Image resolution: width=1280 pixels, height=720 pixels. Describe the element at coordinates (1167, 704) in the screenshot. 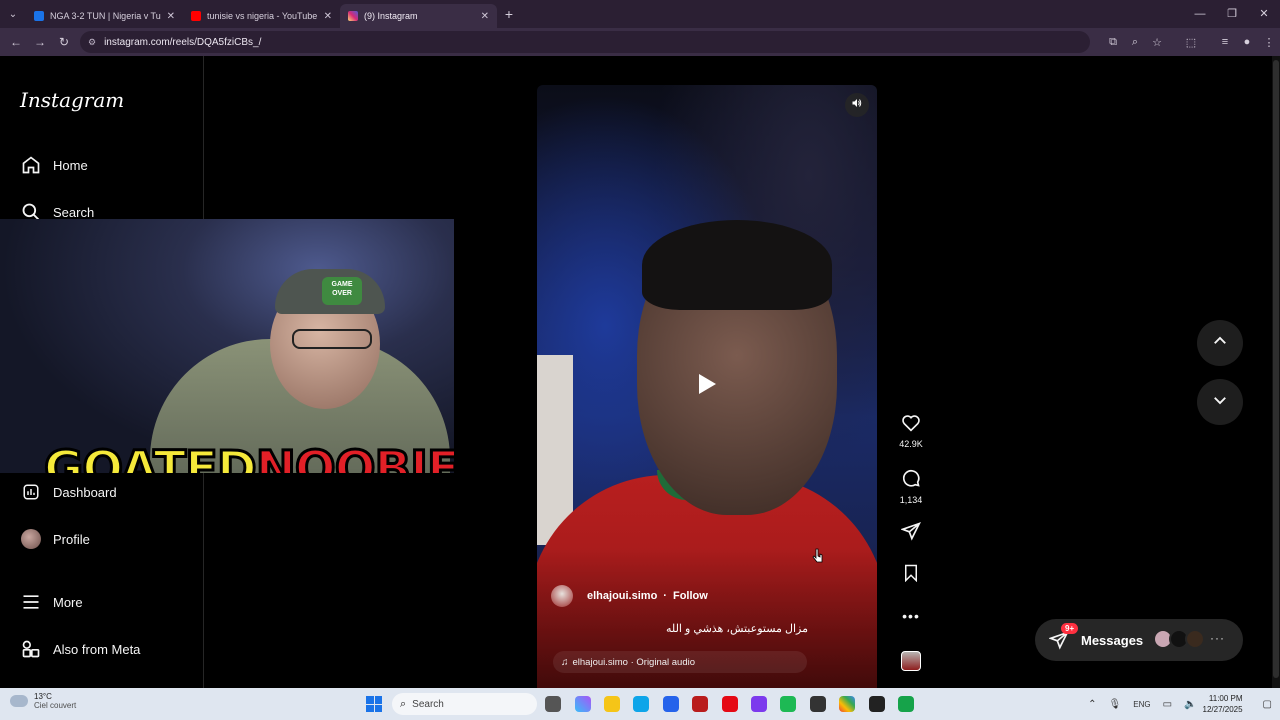

I see `display-icon: ▭` at that location.